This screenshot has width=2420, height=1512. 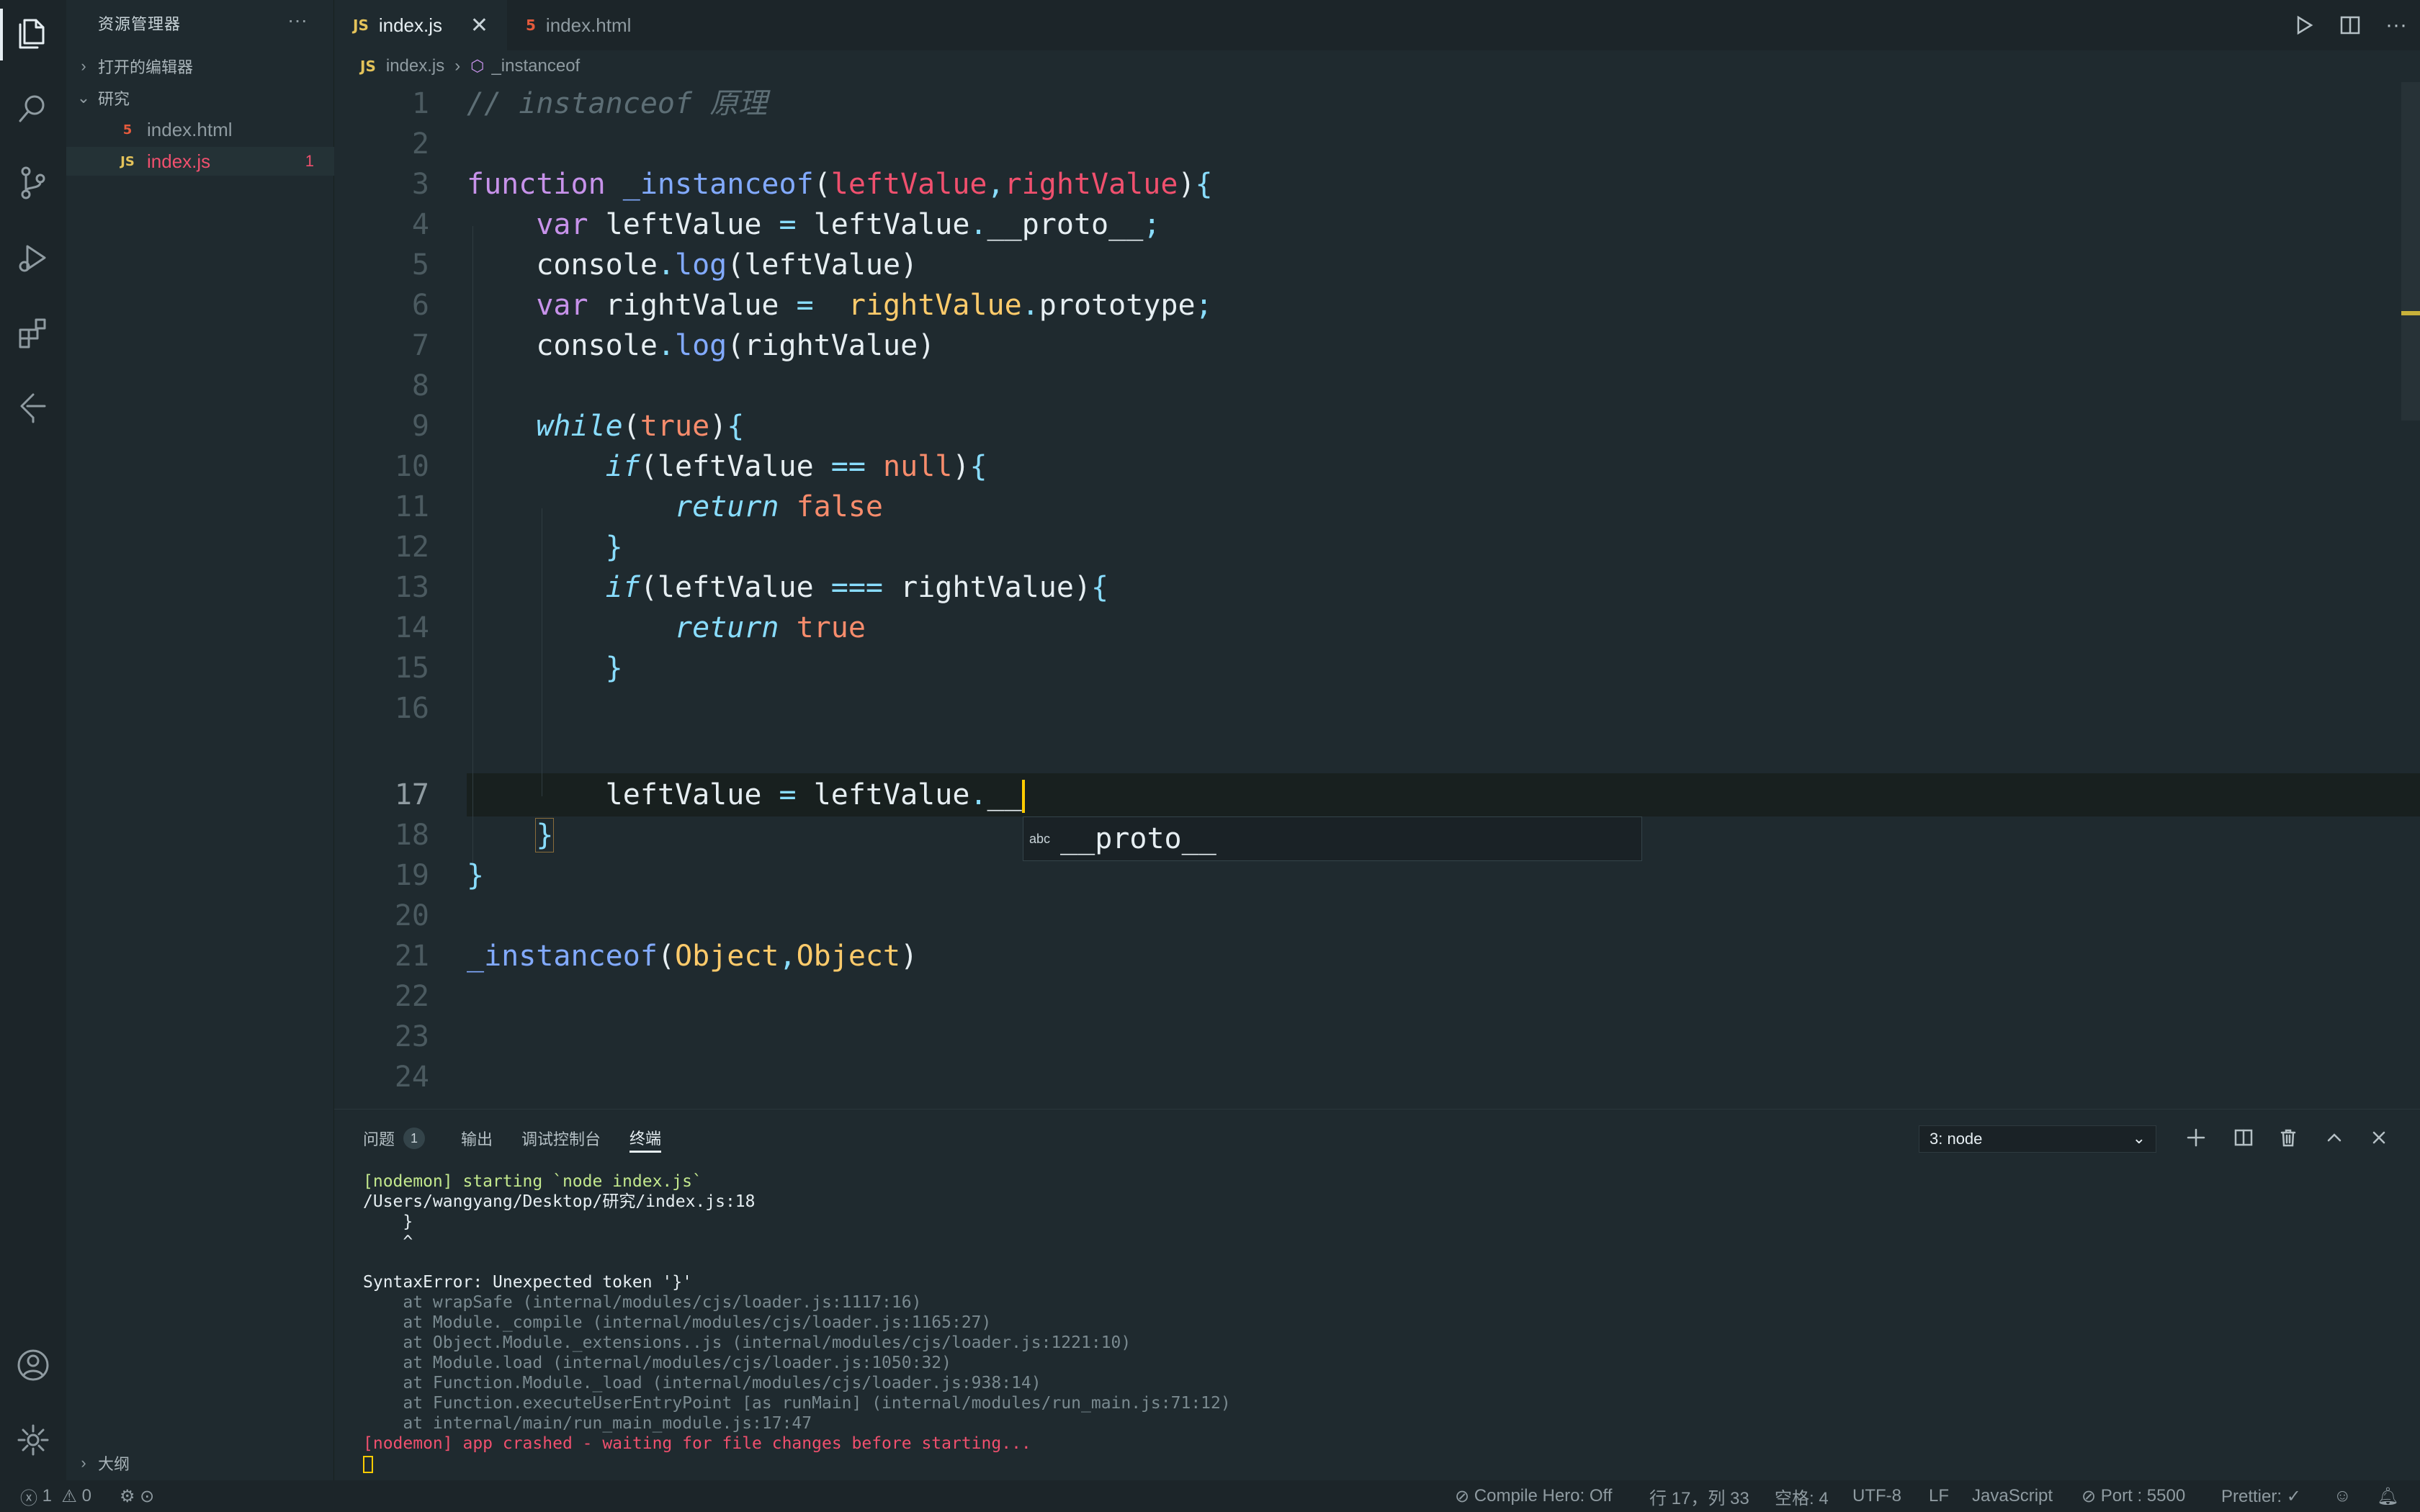 What do you see at coordinates (33, 108) in the screenshot?
I see `search-icon` at bounding box center [33, 108].